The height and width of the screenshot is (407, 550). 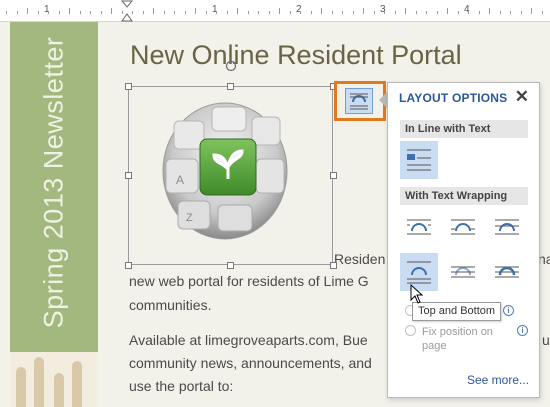 I want to click on option-in-front-of-text, so click(x=507, y=272).